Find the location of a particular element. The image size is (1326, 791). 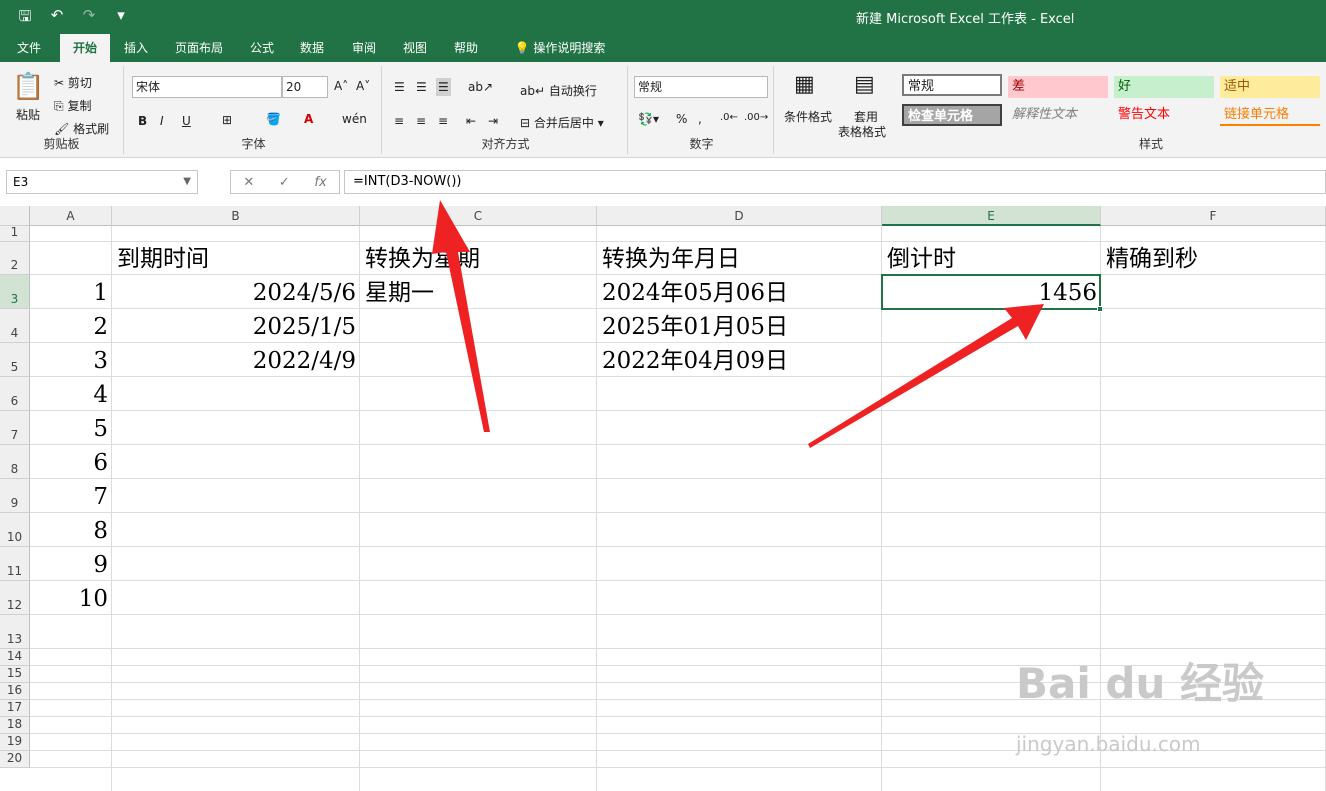

row-header-16: 16 is located at coordinates (15, 691).